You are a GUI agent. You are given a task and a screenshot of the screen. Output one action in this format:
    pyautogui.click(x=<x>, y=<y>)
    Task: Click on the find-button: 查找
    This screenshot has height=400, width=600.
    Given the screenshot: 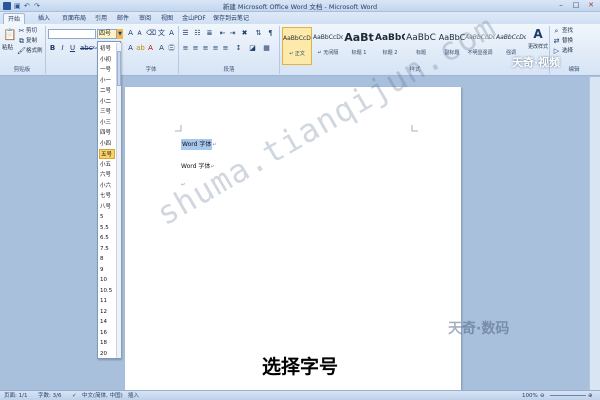 What is the action you would take?
    pyautogui.click(x=567, y=31)
    